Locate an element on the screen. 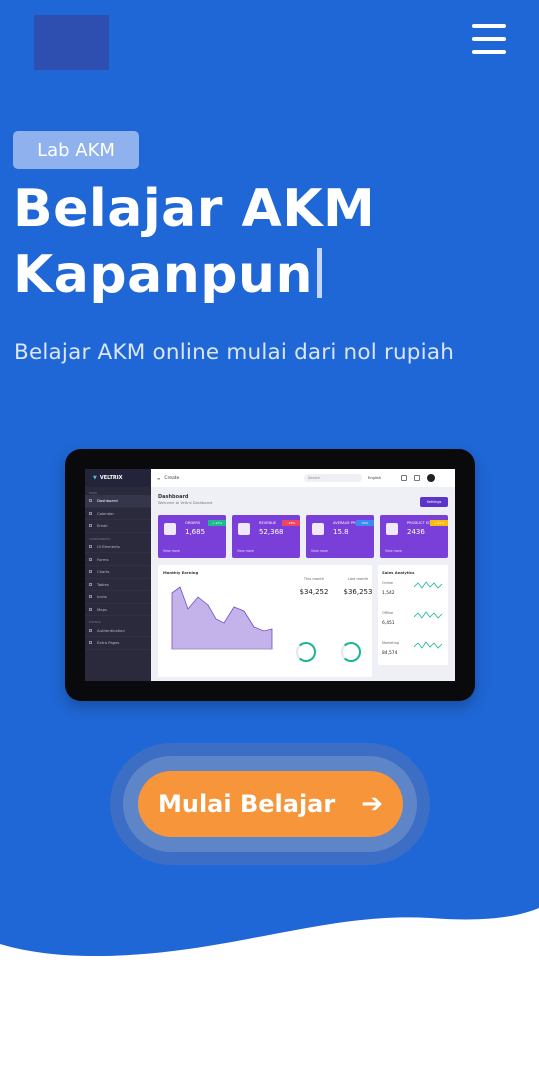 The height and width of the screenshot is (1088, 539). mockup-sidebar-item: Extra Pages is located at coordinates (118, 643).